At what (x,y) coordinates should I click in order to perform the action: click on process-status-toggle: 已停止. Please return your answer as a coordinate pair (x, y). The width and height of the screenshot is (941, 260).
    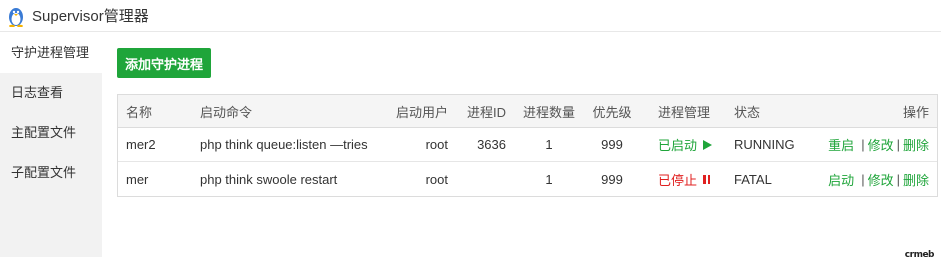
    Looking at the image, I should click on (684, 179).